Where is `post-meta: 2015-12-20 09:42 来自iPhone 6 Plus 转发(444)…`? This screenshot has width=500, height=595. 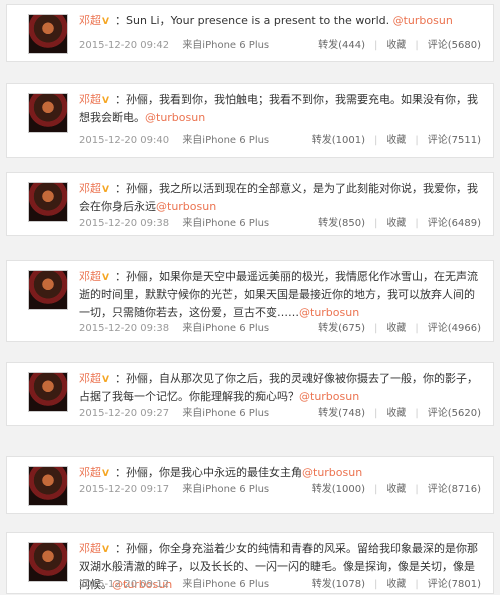 post-meta: 2015-12-20 09:42 来自iPhone 6 Plus 转发(444)… is located at coordinates (280, 46).